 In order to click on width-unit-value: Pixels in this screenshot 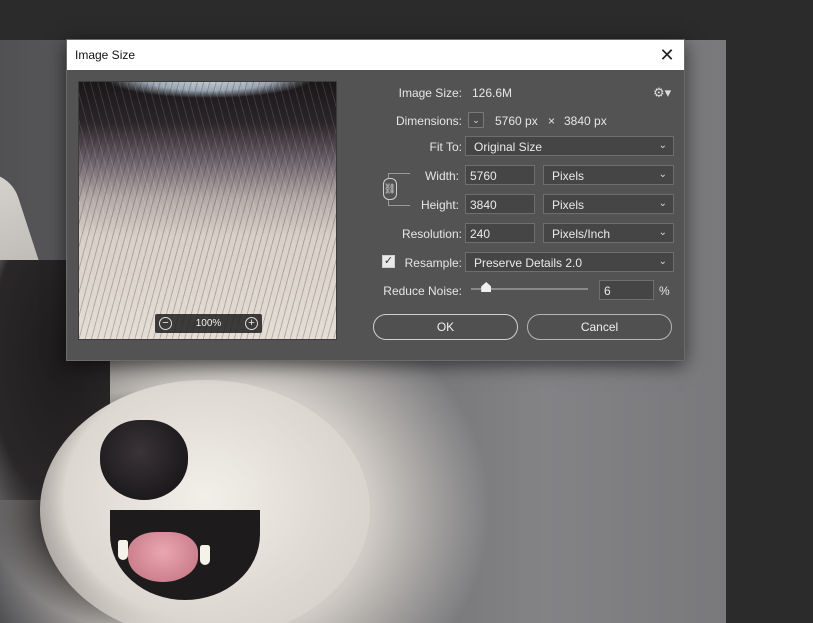, I will do `click(568, 176)`.